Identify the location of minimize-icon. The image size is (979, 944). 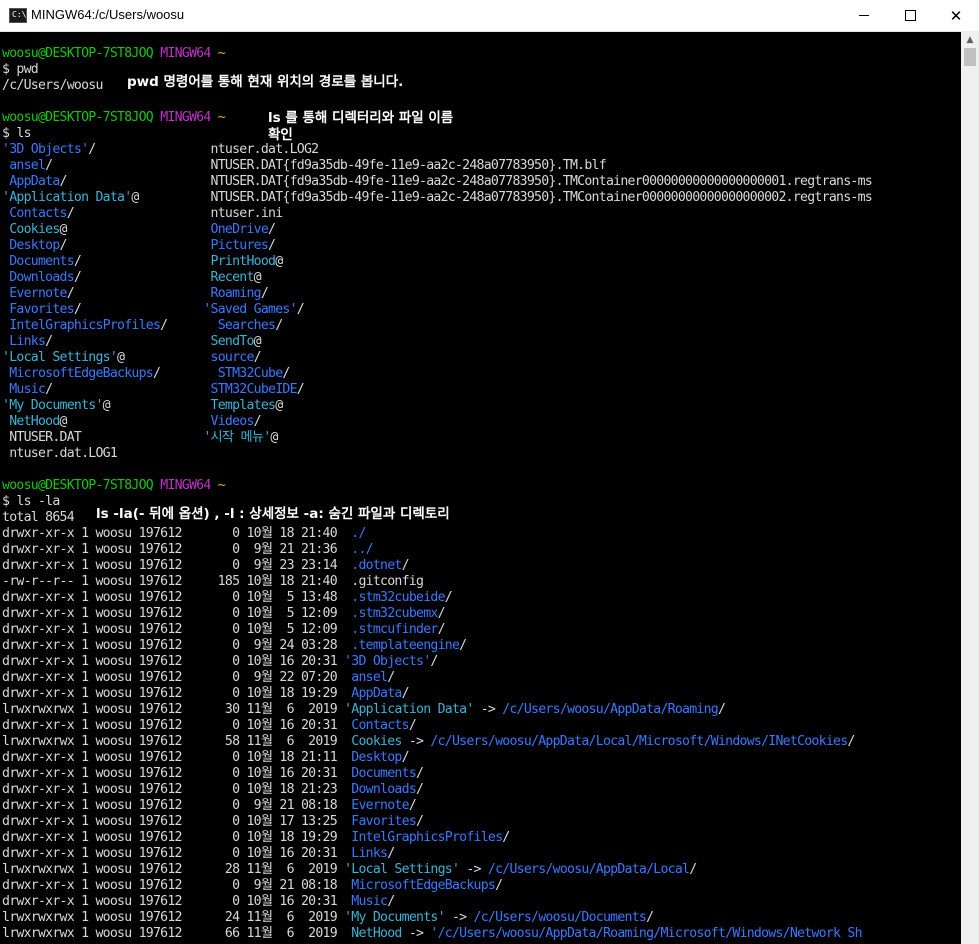
(864, 15).